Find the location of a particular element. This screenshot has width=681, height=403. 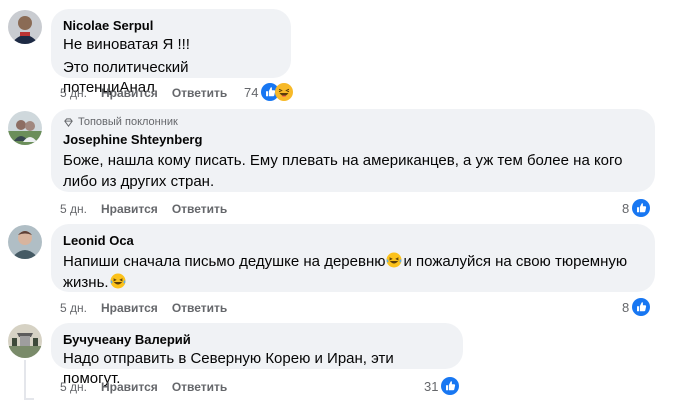

haha-icon is located at coordinates (284, 92).